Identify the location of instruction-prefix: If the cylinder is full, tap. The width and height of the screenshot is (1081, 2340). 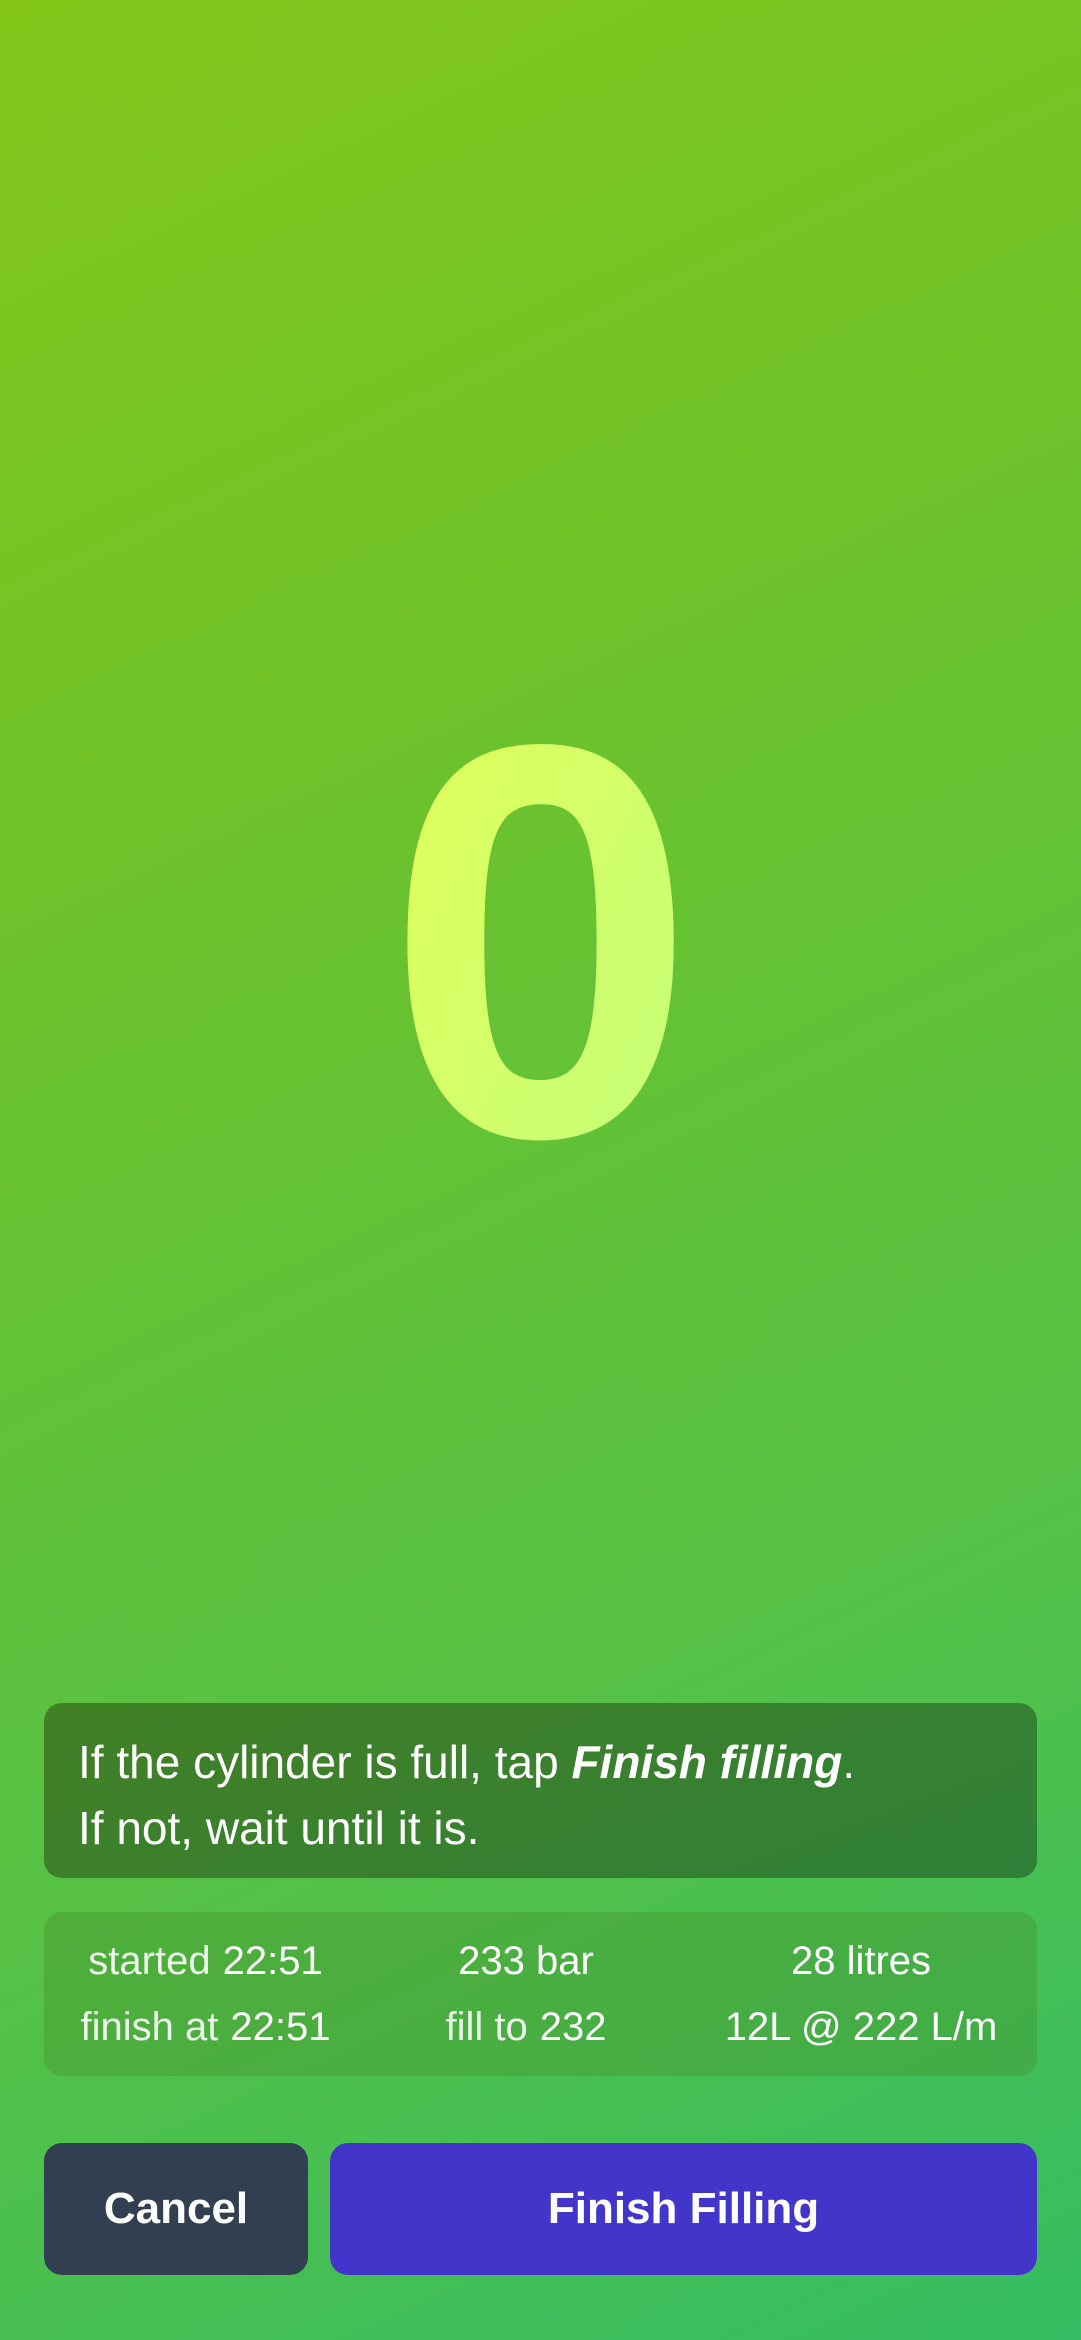
(325, 1762).